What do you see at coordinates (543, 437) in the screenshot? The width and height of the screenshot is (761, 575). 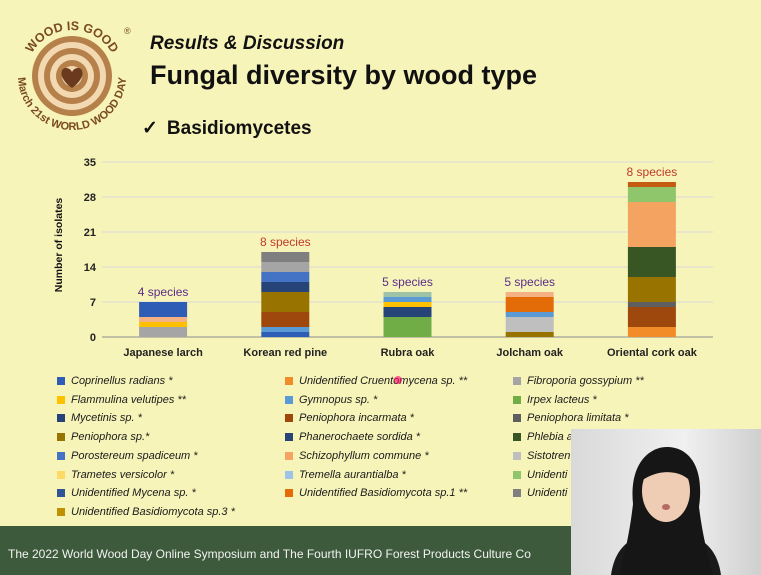 I see `legend-item: Phlebia a` at bounding box center [543, 437].